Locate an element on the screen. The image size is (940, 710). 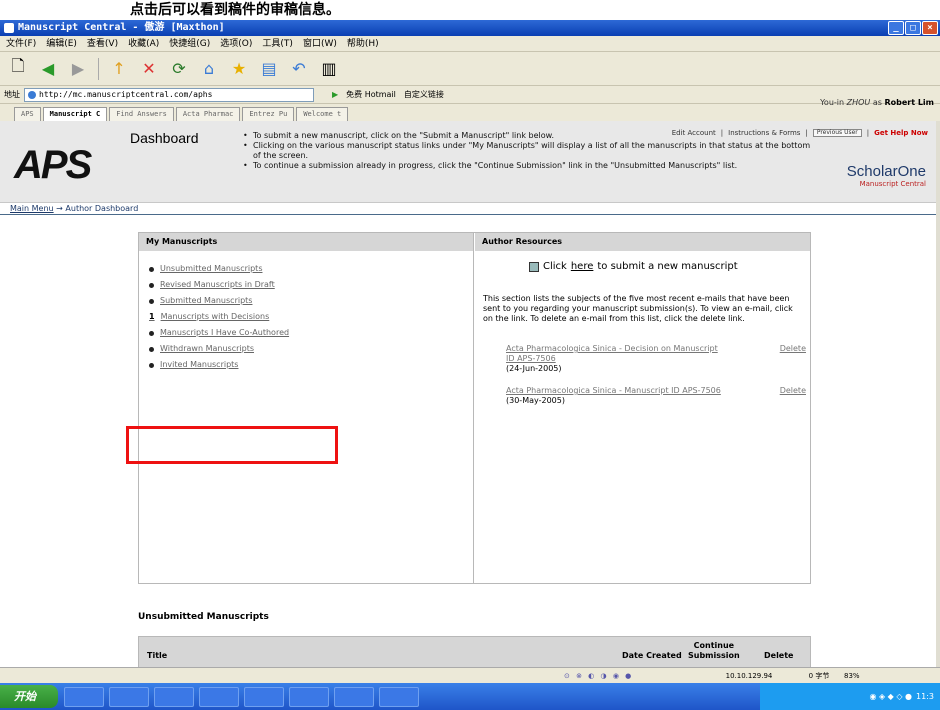
col-delete: Delete is located at coordinates (778, 655).